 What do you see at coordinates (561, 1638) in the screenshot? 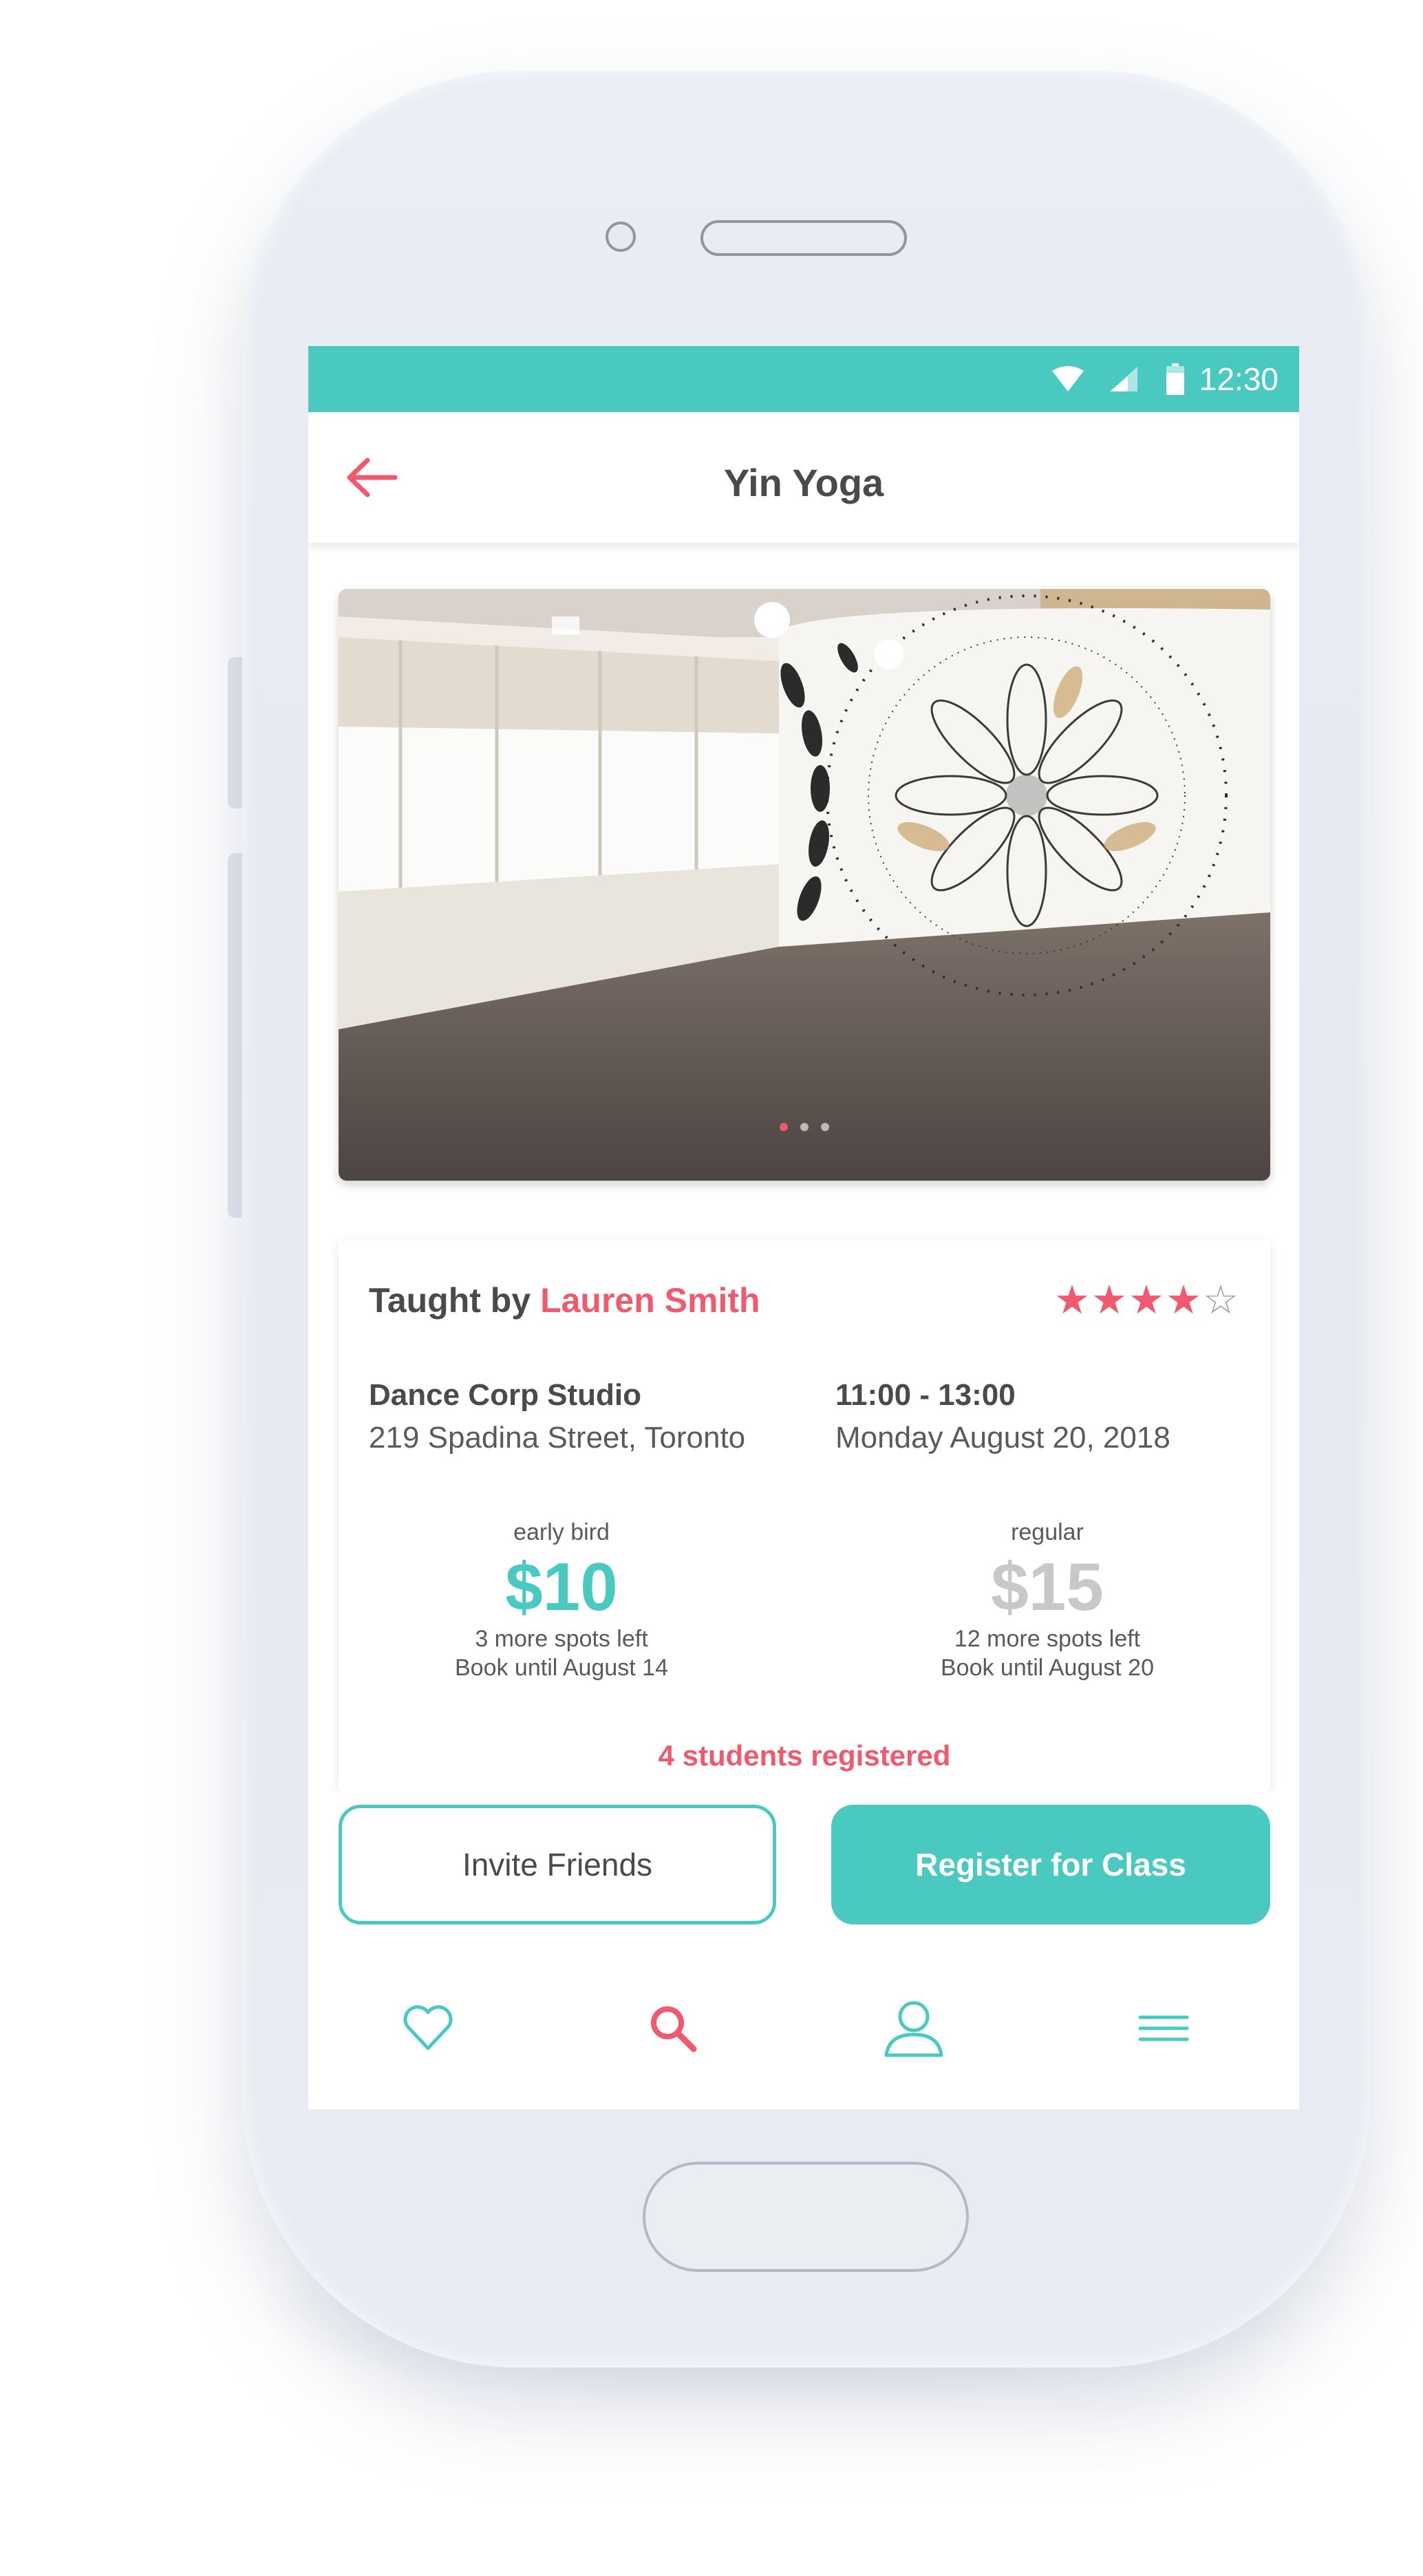
I see `spots-left: 3 more spots left` at bounding box center [561, 1638].